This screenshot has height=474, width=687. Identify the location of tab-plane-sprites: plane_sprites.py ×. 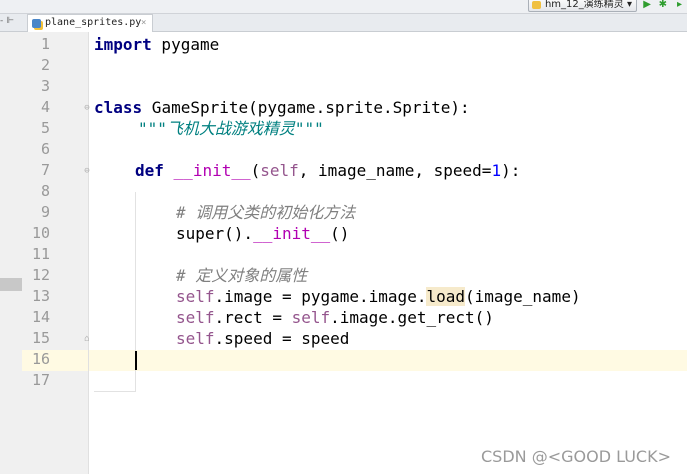
(90, 23).